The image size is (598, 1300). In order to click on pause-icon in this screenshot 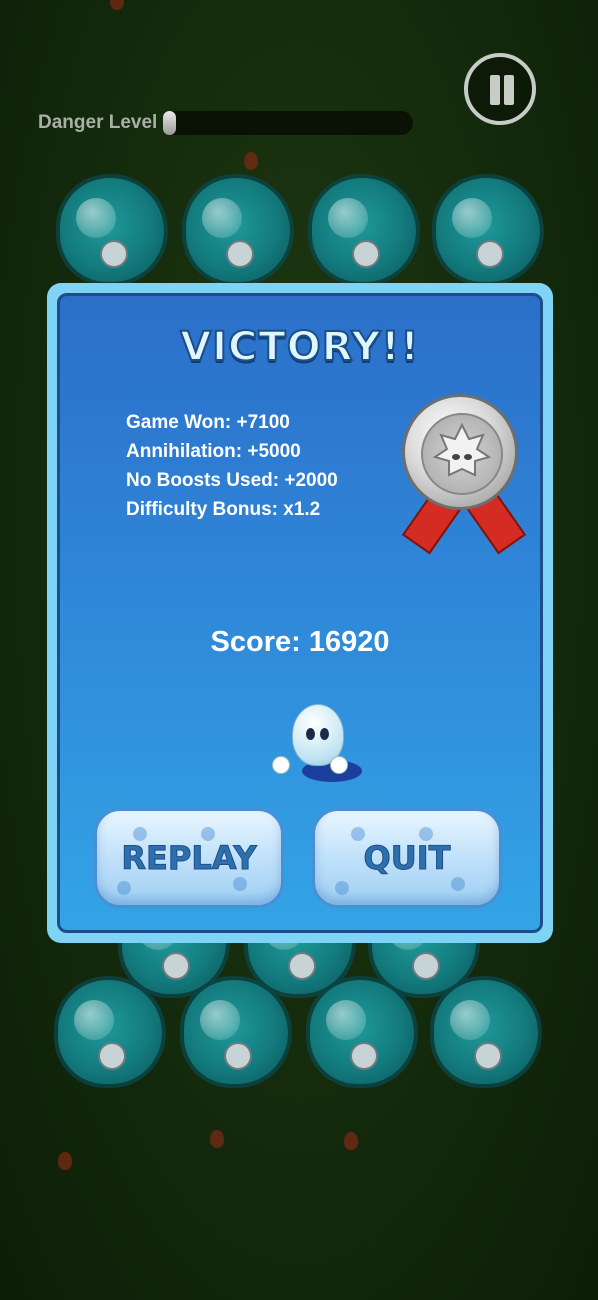, I will do `click(495, 90)`.